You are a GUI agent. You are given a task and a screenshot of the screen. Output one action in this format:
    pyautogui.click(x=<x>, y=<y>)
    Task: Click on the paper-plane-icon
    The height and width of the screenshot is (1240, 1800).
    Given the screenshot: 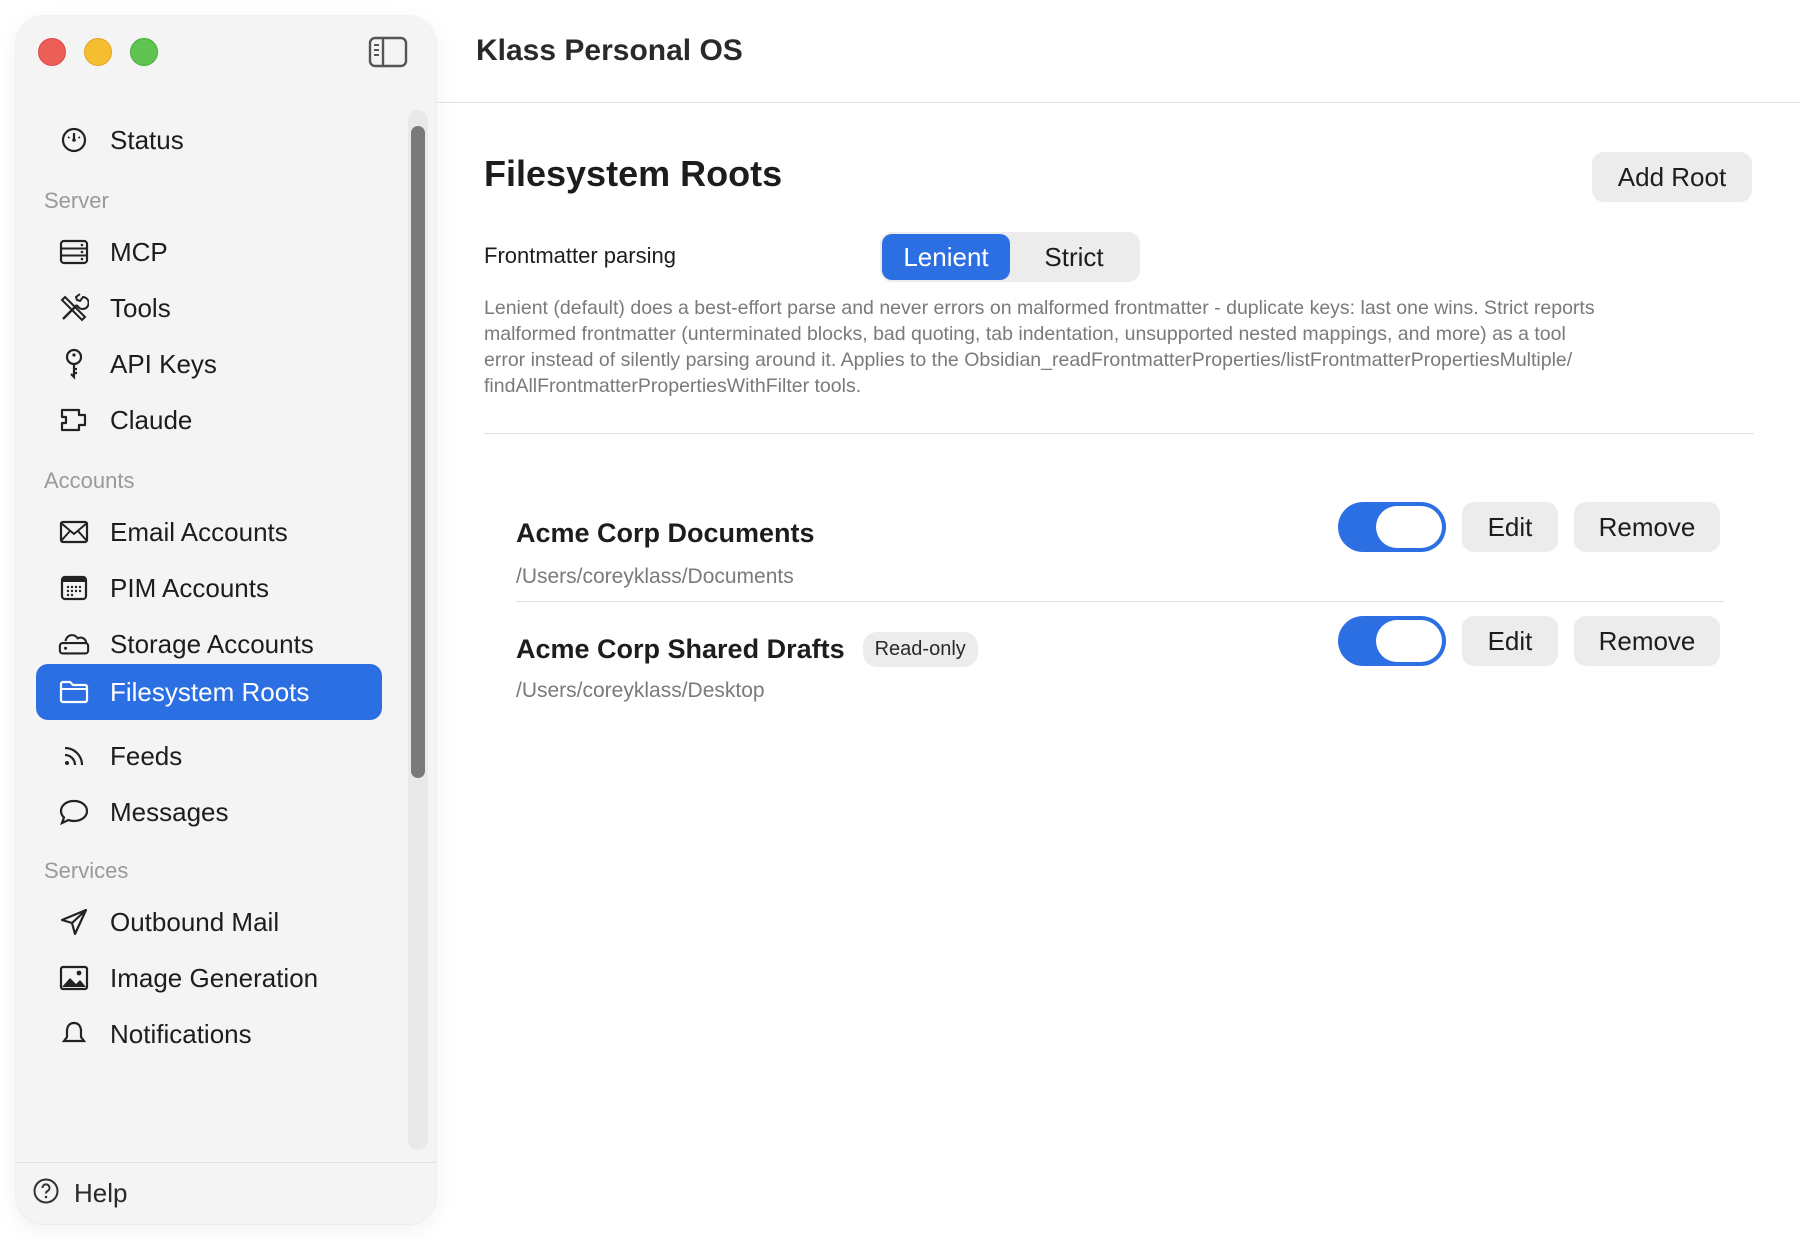 What is the action you would take?
    pyautogui.click(x=74, y=922)
    